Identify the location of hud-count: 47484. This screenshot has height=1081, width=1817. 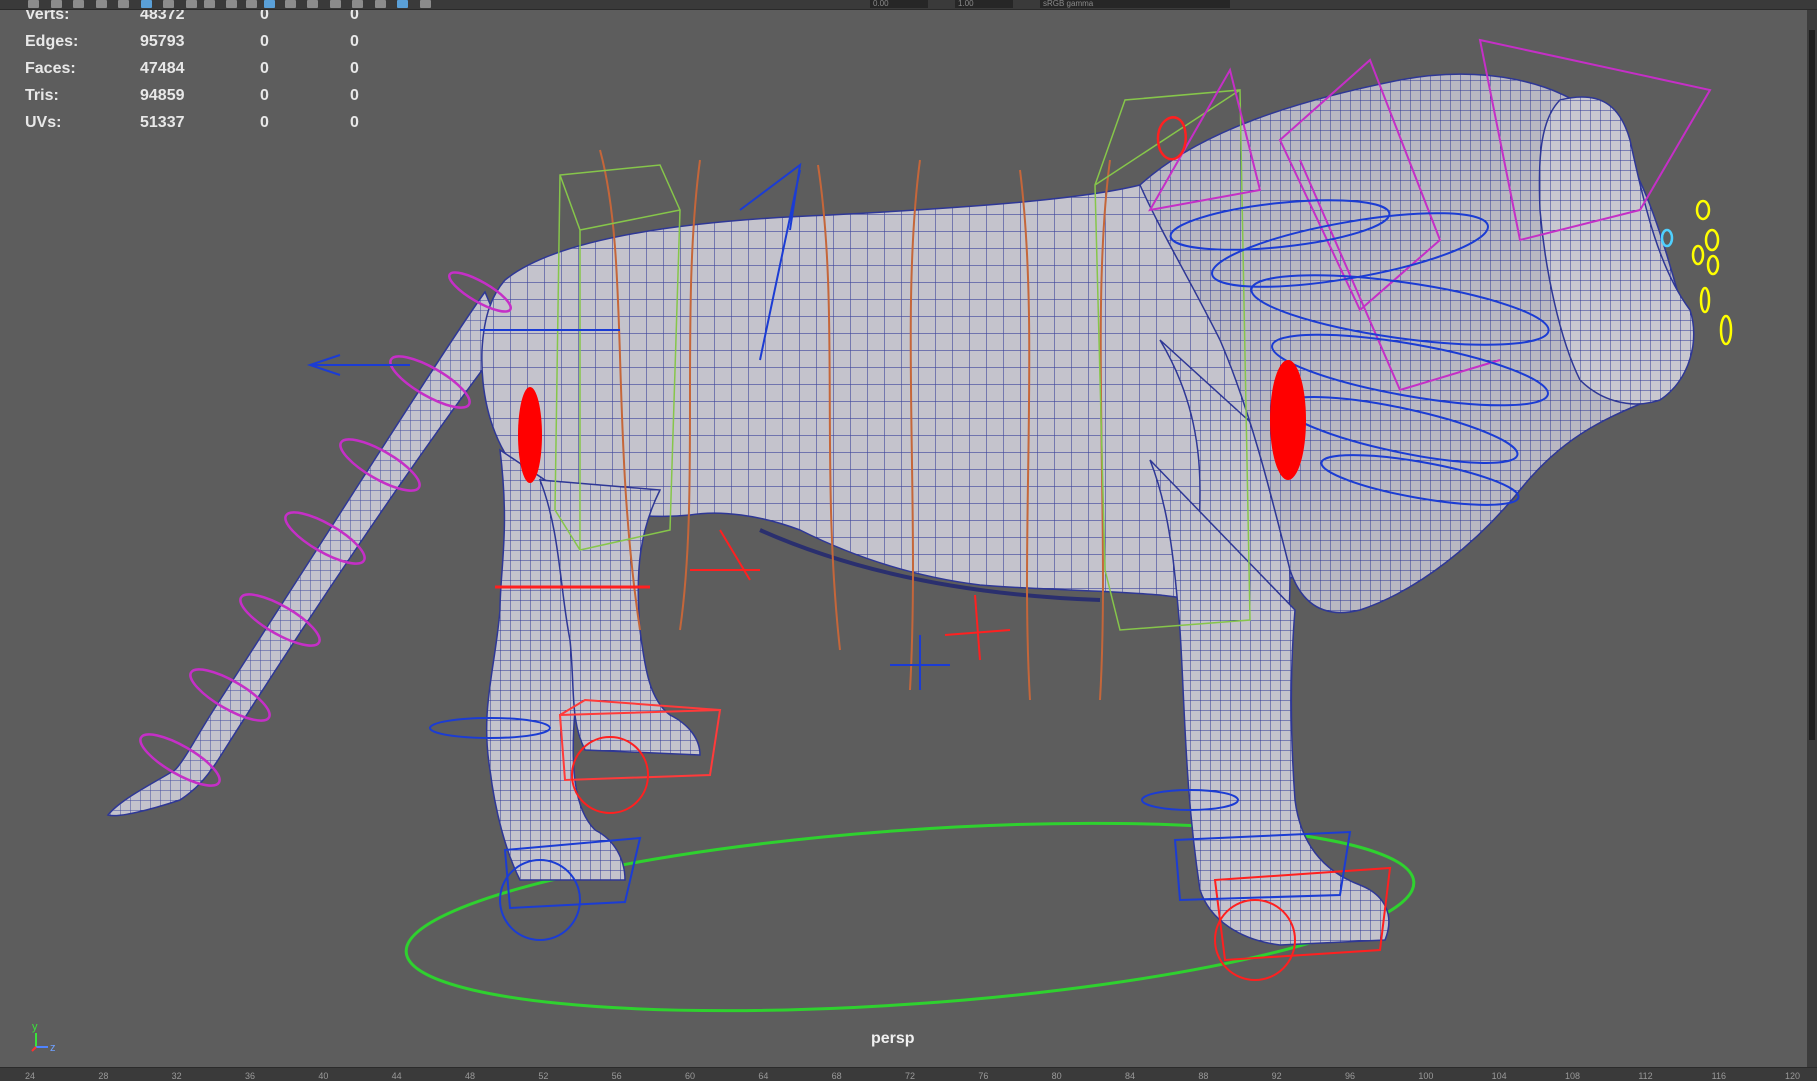
(162, 68).